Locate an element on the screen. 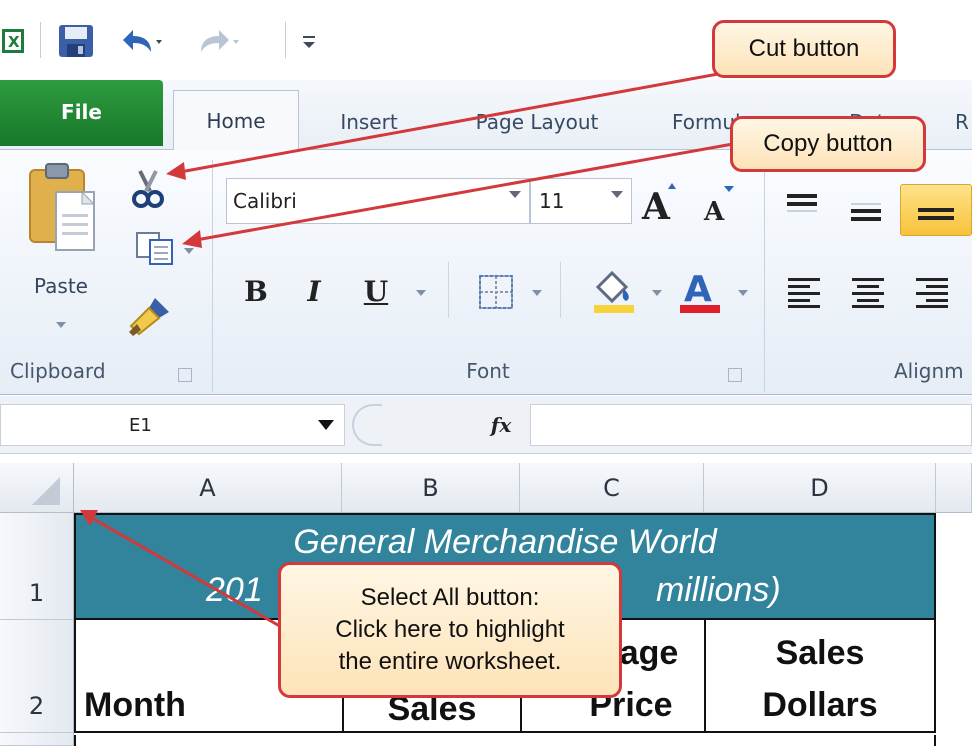  fill-color-button is located at coordinates (614, 290).